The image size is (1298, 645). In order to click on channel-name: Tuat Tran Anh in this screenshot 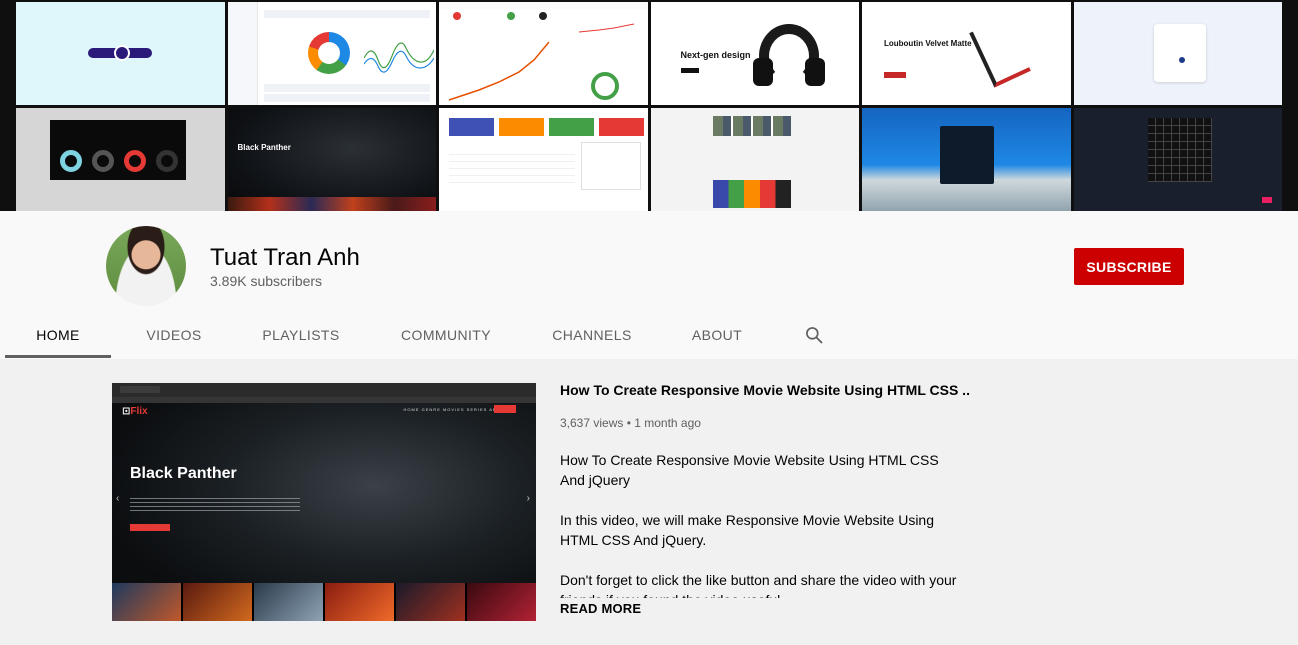, I will do `click(285, 257)`.